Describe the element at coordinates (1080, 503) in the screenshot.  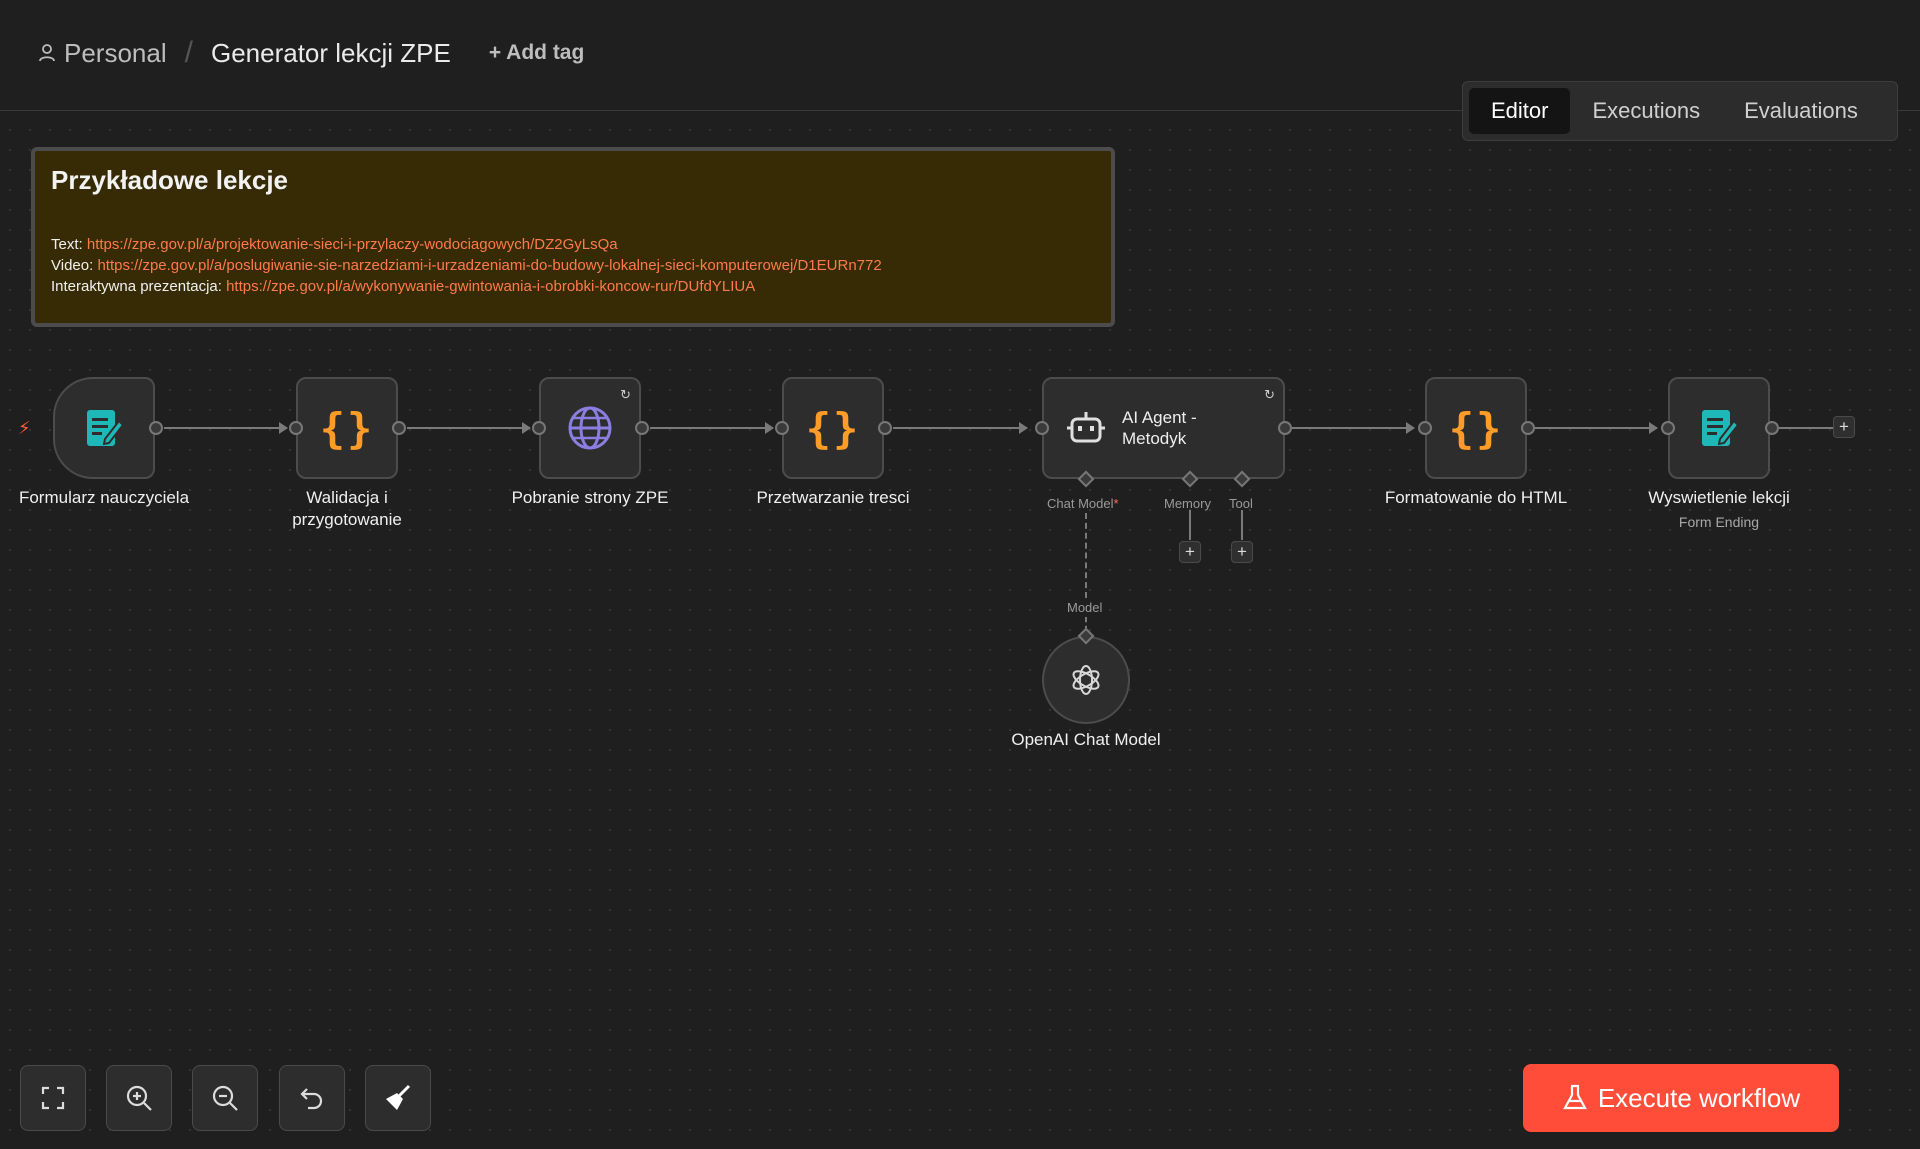
I see `port-label-text: Chat Model` at that location.